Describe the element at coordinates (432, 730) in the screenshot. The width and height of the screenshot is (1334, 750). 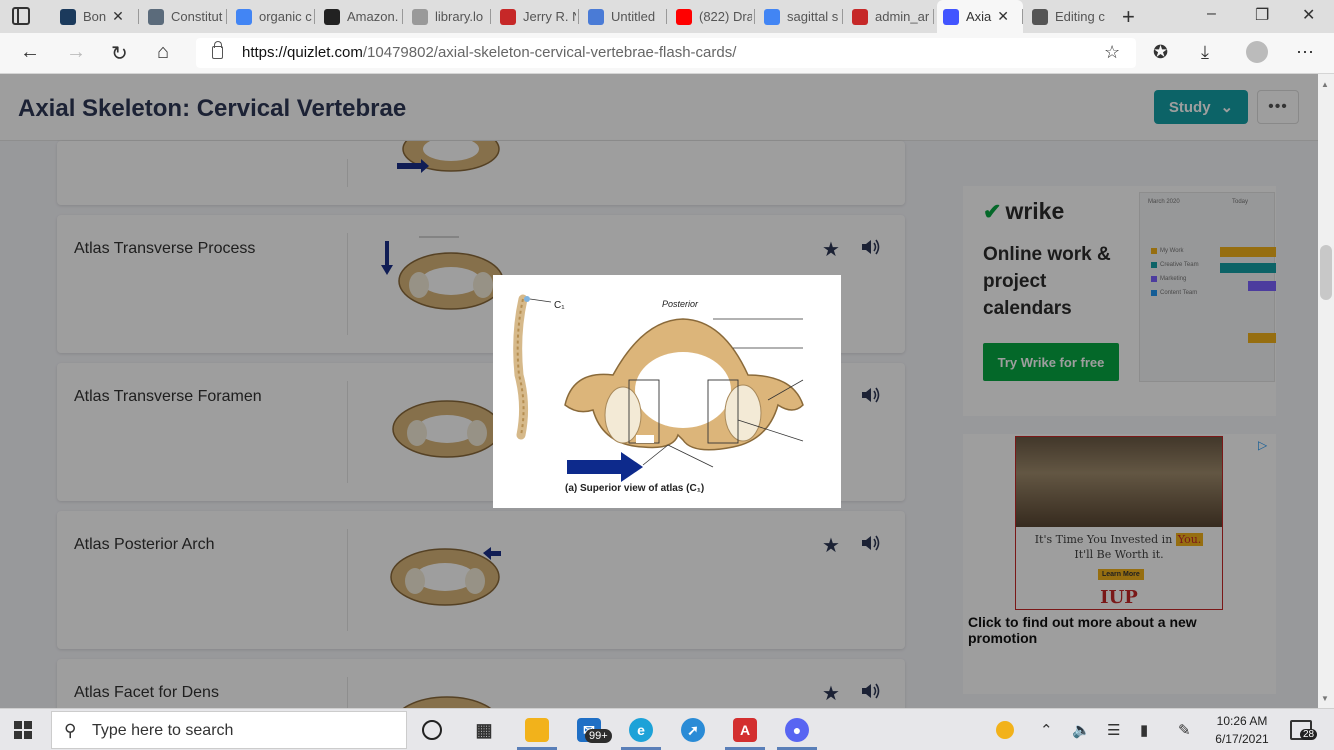
I see `cortana-icon` at that location.